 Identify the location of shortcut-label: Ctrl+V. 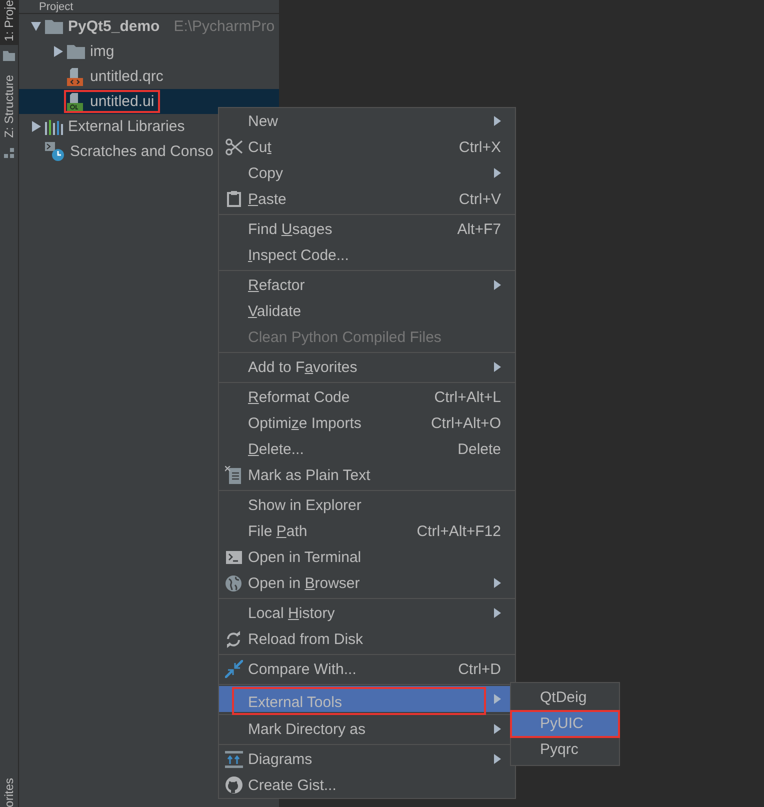
(479, 199).